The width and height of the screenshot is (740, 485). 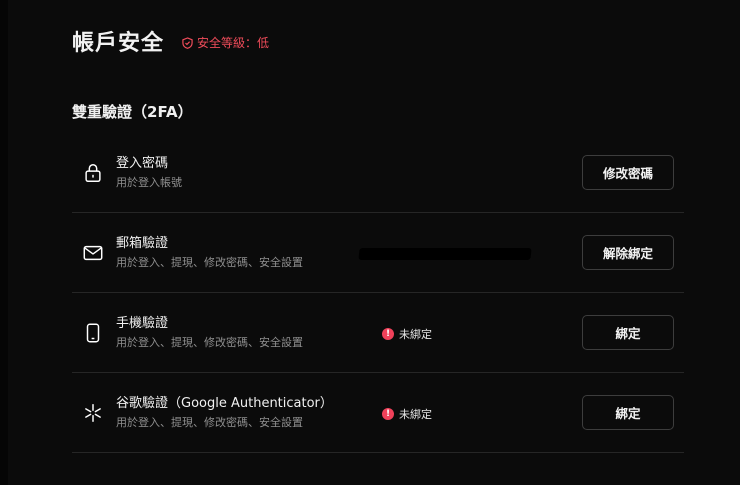 I want to click on row-title: 郵箱驗證, so click(x=142, y=243).